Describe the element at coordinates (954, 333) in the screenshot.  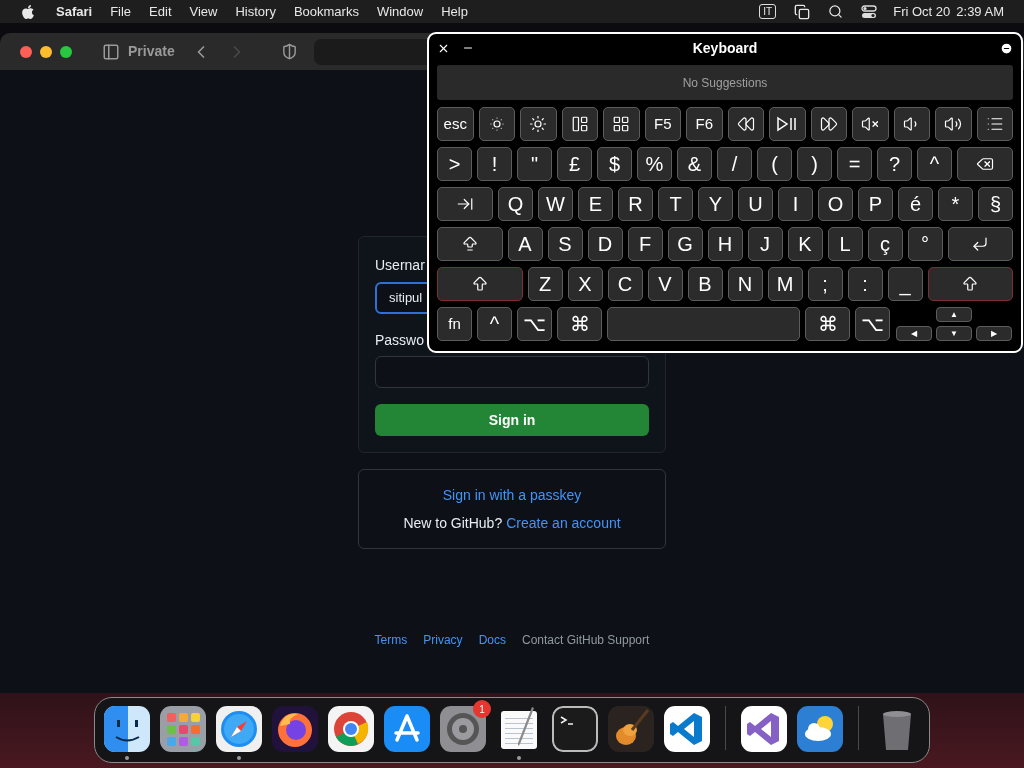
I see `arrow-key: ▼` at that location.